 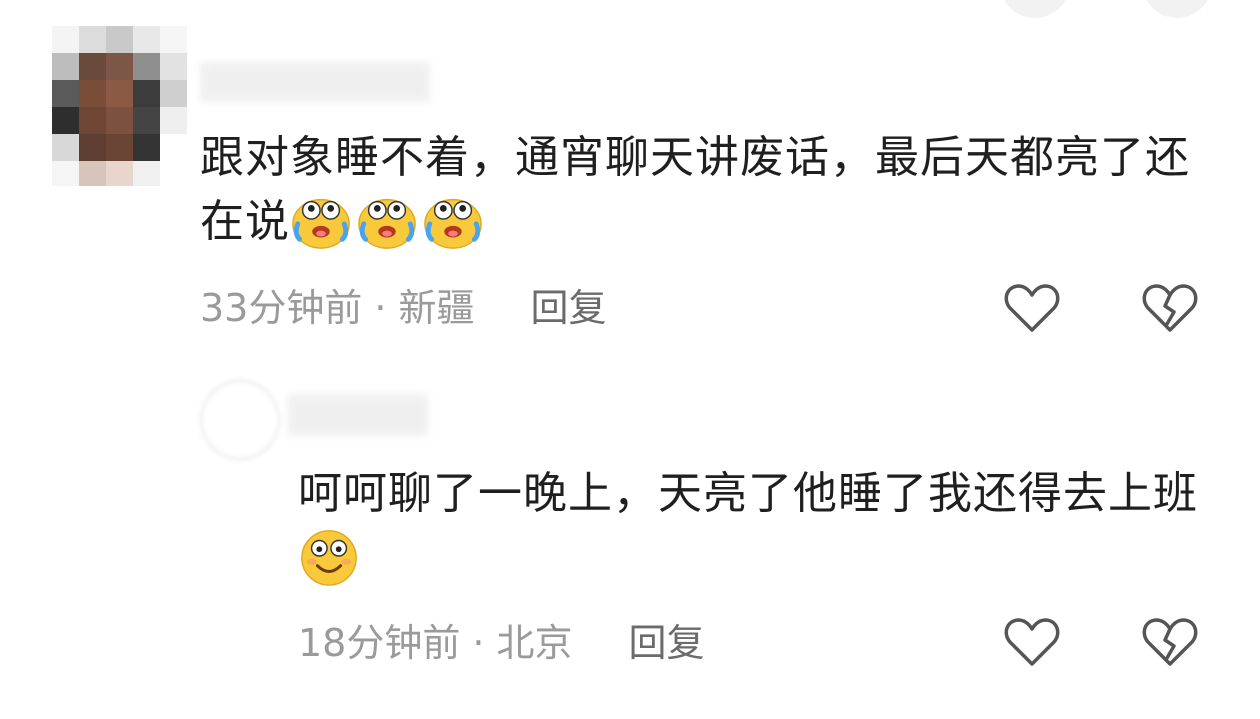 I want to click on reply-comment-meta: 18分钟前 · 北京 回复, so click(x=501, y=643).